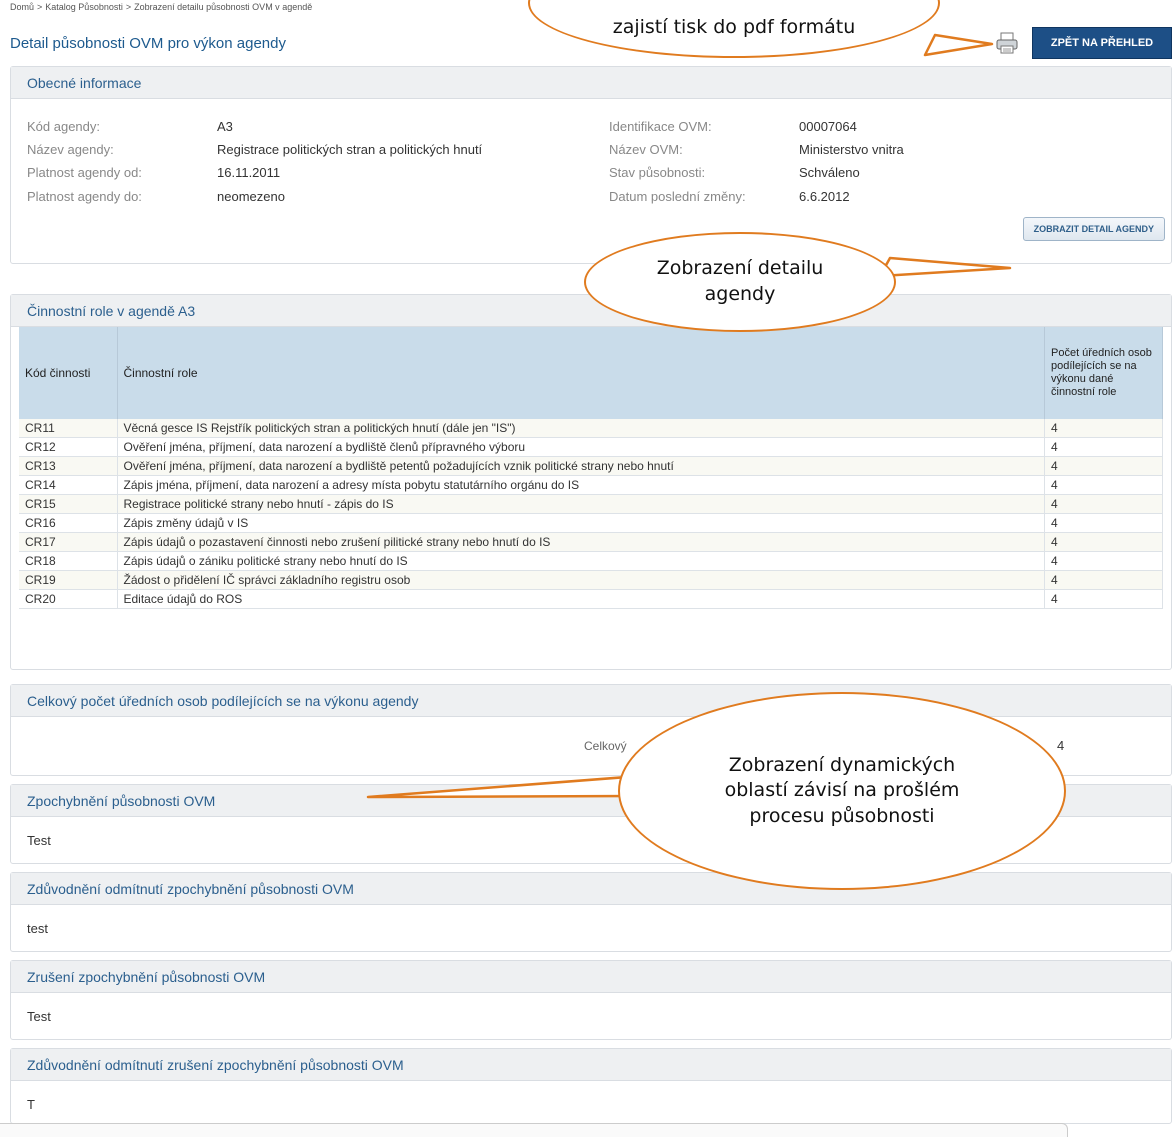  What do you see at coordinates (154, 172) in the screenshot?
I see `info-row: Platnost agendy od: 16.11.2011` at bounding box center [154, 172].